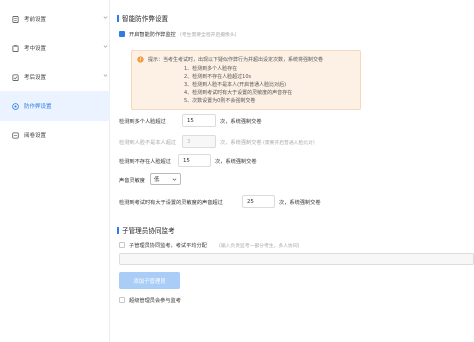 The height and width of the screenshot is (342, 474). I want to click on rule-multi-face-label: 检测到多个人脸超过, so click(142, 122).